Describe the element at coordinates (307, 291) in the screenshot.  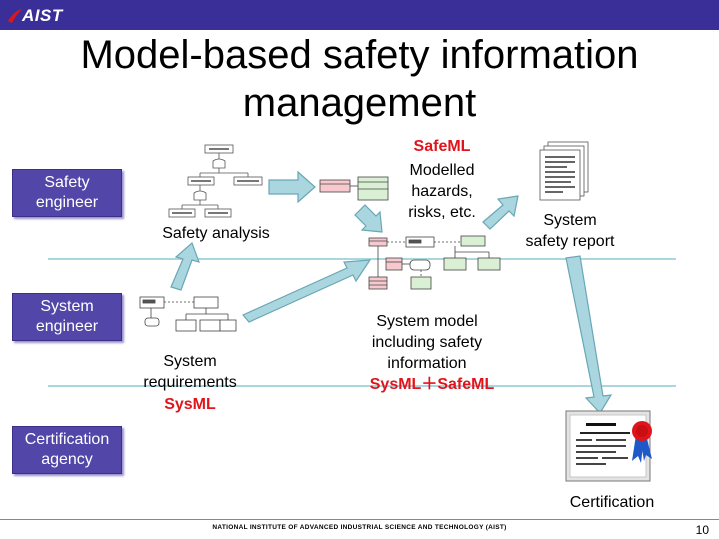
I see `arrow-req-to-sysmodel` at that location.